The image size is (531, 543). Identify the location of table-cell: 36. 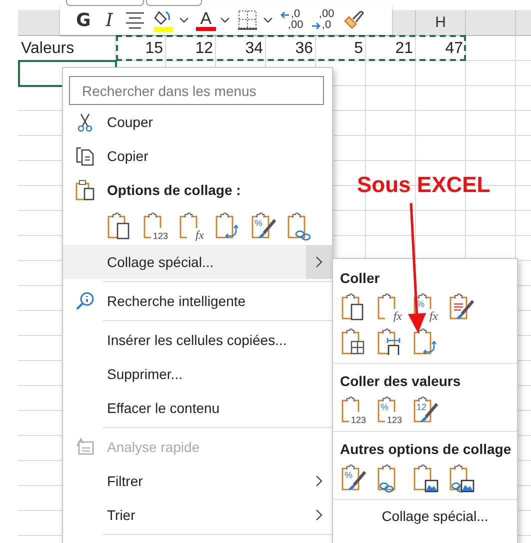
(304, 49).